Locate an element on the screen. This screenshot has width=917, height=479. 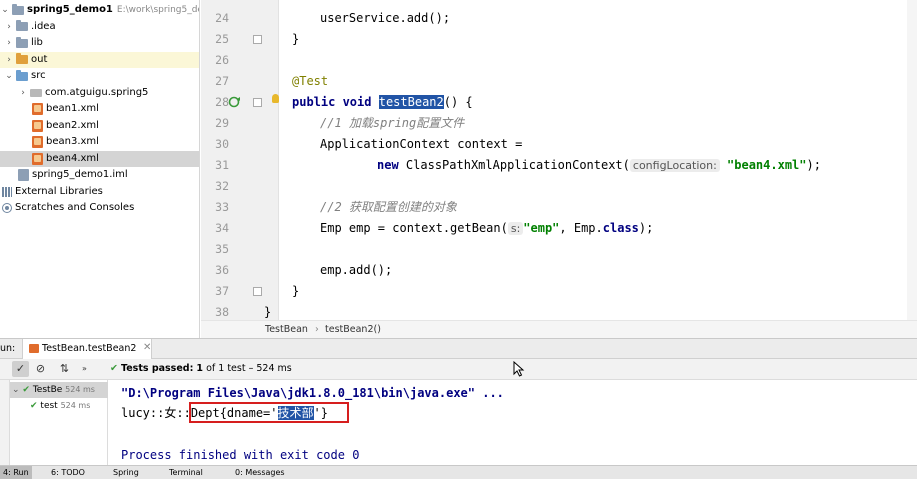
selected-method-name: testBean2 is located at coordinates (411, 102).